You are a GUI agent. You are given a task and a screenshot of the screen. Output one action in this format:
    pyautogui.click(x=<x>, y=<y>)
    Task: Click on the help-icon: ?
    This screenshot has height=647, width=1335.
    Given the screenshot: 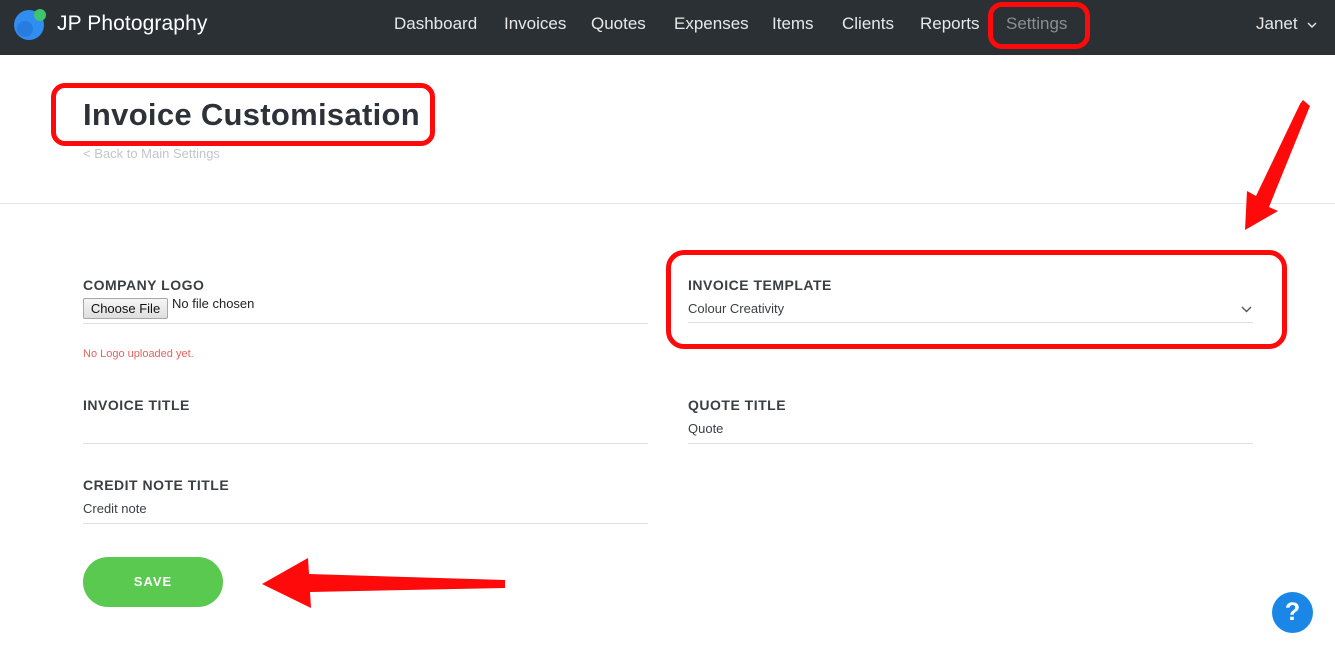 What is the action you would take?
    pyautogui.click(x=1292, y=612)
    